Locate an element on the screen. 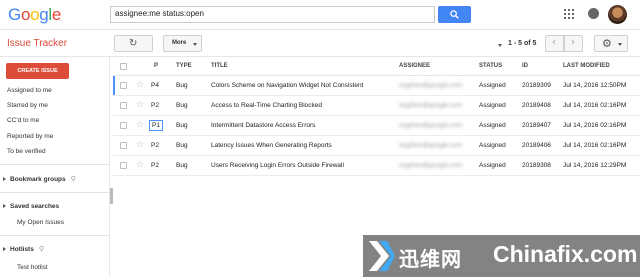 The height and width of the screenshot is (277, 640). select-all-checkbox is located at coordinates (123, 66).